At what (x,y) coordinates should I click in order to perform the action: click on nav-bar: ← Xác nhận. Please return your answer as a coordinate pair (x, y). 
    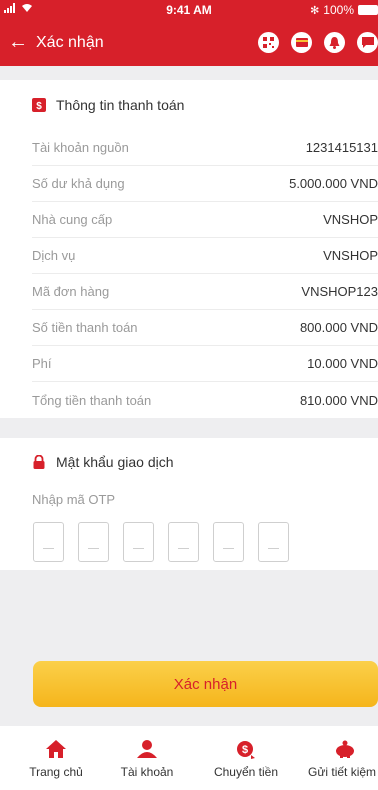
    Looking at the image, I should click on (189, 43).